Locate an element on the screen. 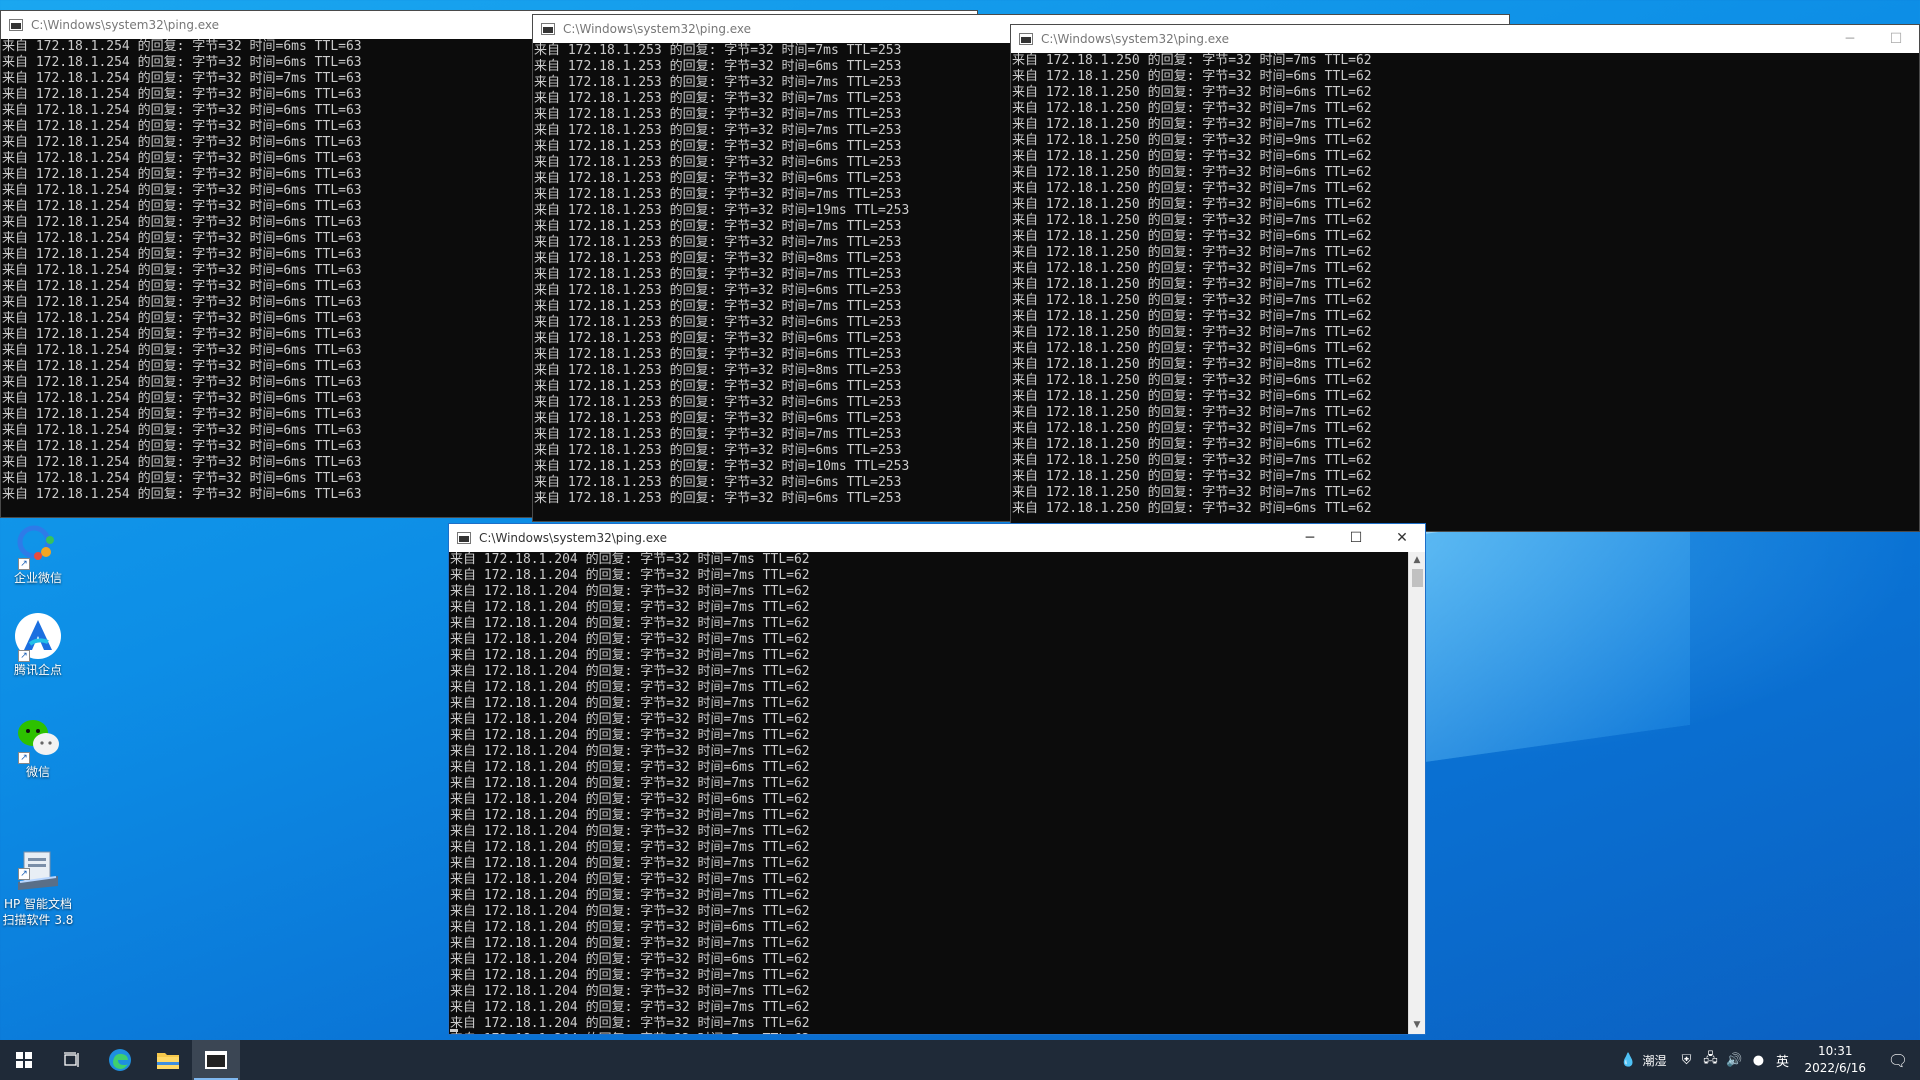 The height and width of the screenshot is (1080, 1920). security-shield-icon: ⛨ is located at coordinates (1686, 1060).